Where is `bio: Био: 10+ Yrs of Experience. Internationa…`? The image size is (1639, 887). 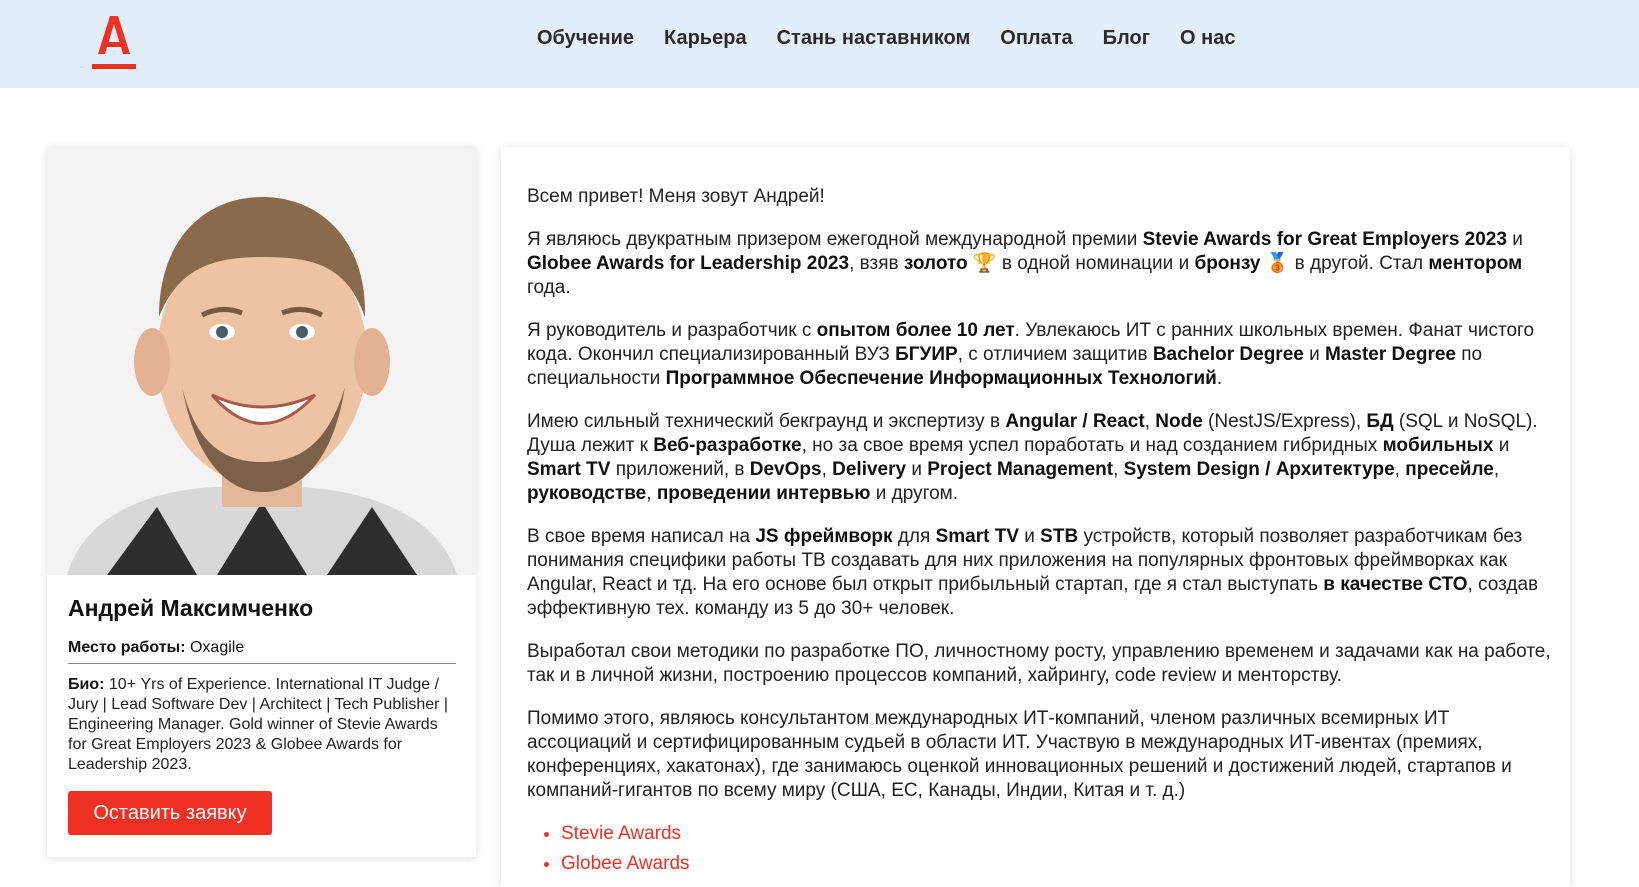
bio: Био: 10+ Yrs of Experience. Internationa… is located at coordinates (262, 725).